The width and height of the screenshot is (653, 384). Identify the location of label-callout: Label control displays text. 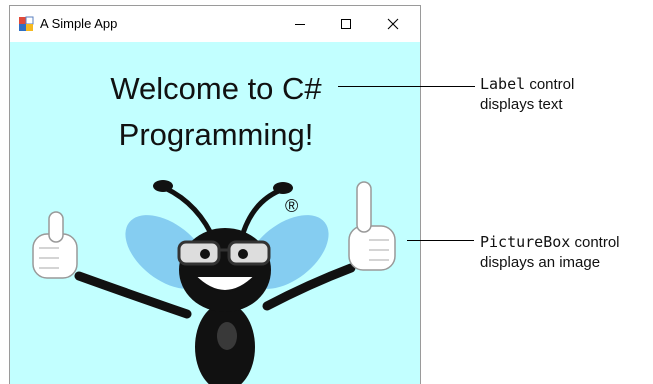
(527, 94).